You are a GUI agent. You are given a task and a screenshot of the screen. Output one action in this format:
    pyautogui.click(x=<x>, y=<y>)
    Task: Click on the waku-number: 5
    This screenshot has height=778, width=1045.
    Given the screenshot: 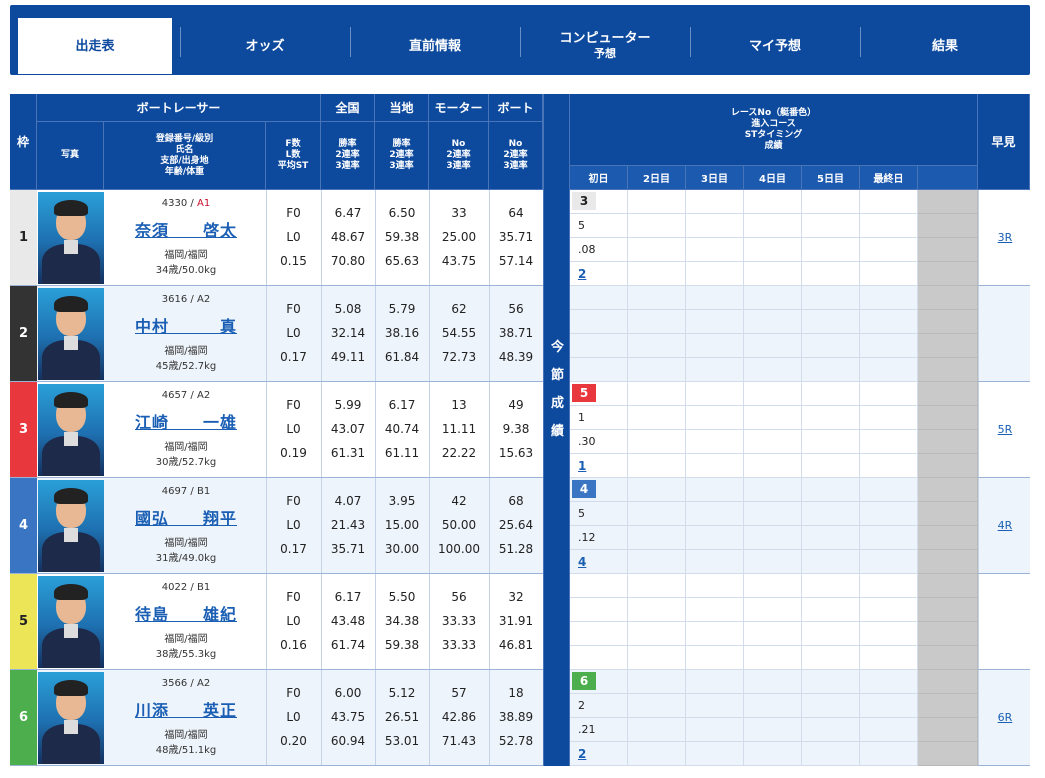 What is the action you would take?
    pyautogui.click(x=23, y=621)
    